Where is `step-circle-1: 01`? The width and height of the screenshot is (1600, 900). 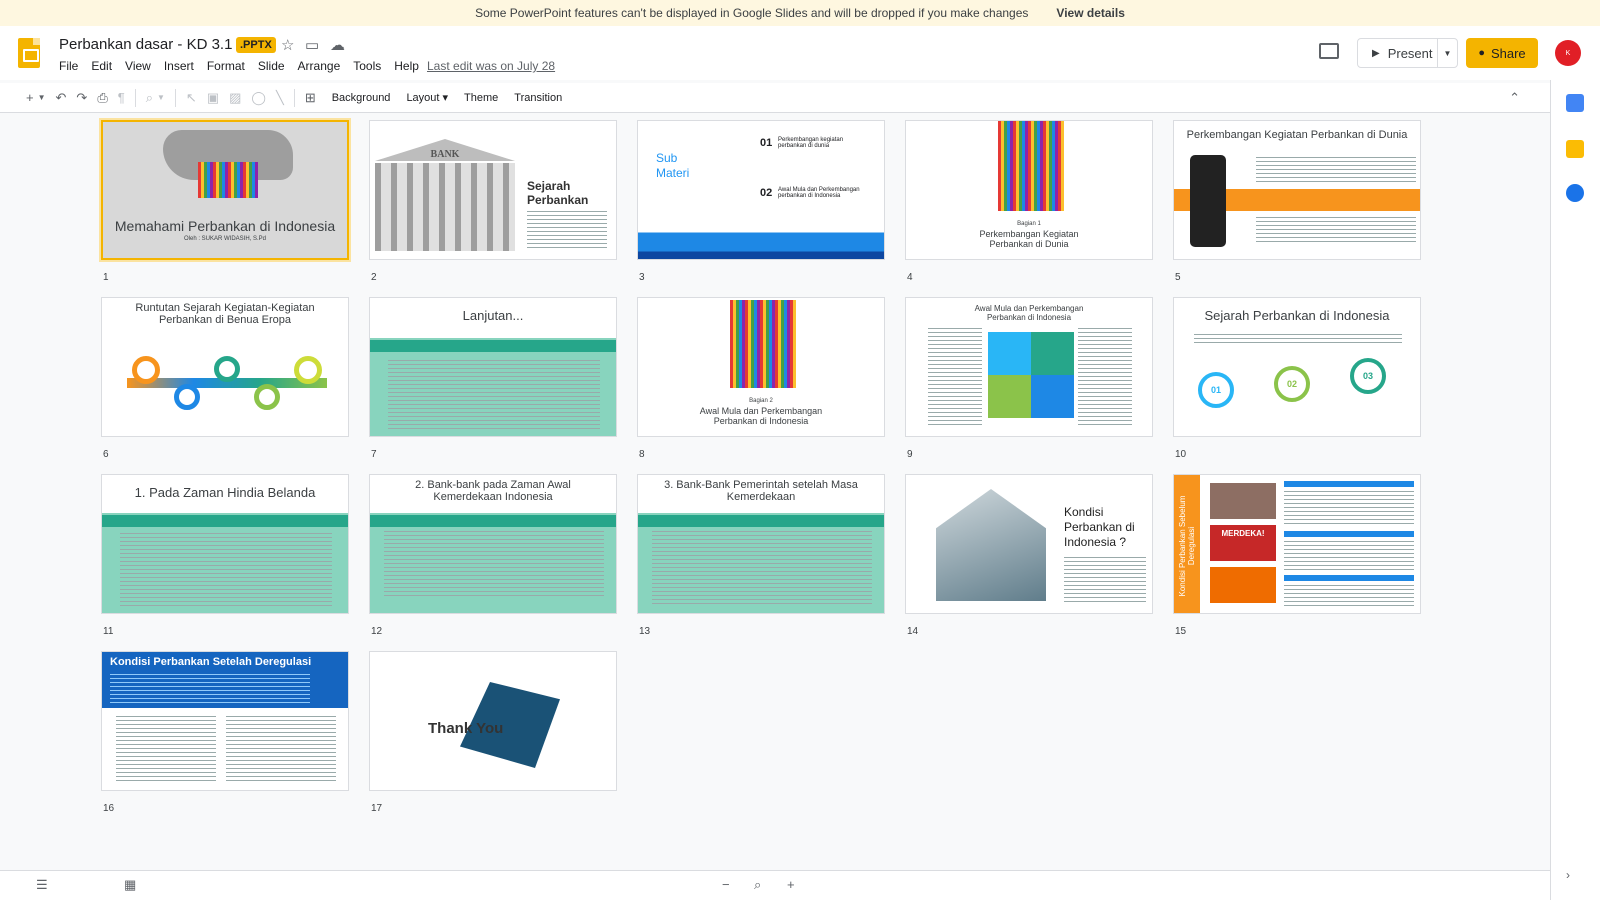
step-circle-1: 01 is located at coordinates (1216, 390).